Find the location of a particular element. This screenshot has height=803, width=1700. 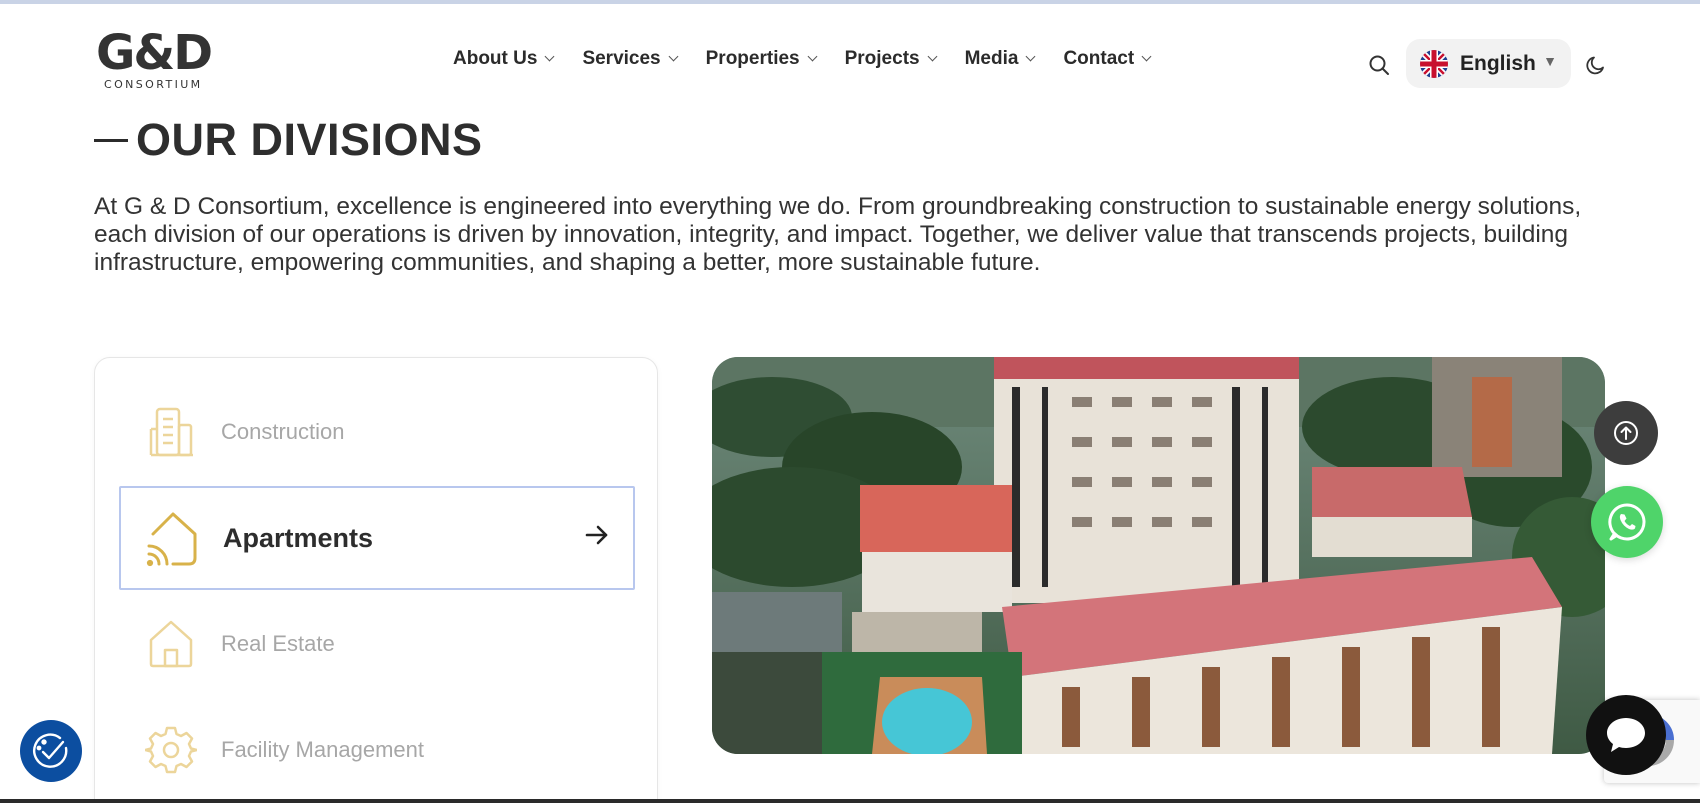

nav-about-us: About Us is located at coordinates (504, 59).